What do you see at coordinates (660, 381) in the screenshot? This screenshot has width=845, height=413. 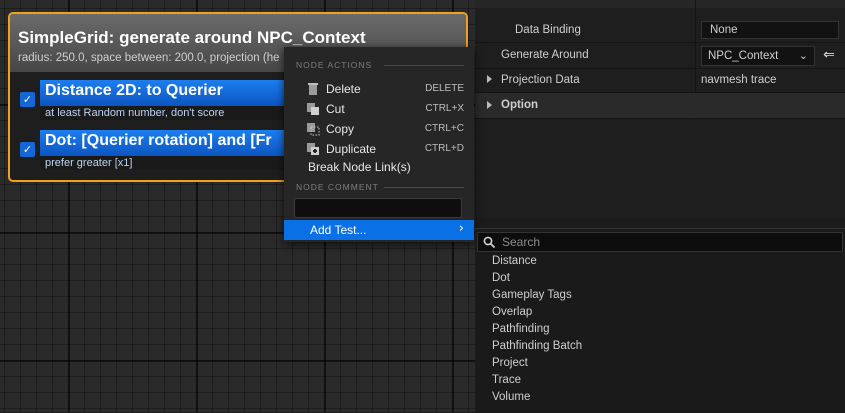 I see `submenu-item-trace: Trace` at bounding box center [660, 381].